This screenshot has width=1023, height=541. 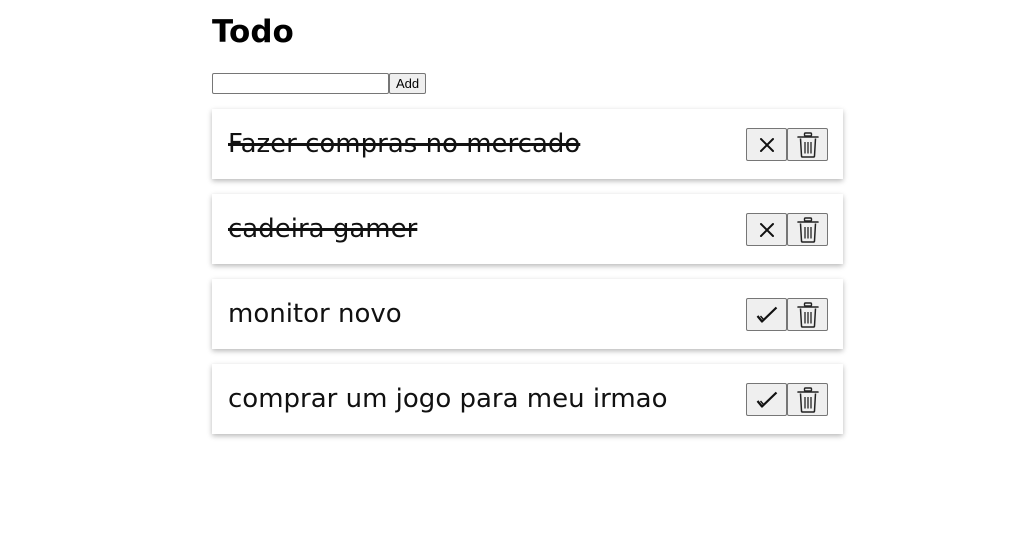 What do you see at coordinates (408, 83) in the screenshot?
I see `add-button: Add` at bounding box center [408, 83].